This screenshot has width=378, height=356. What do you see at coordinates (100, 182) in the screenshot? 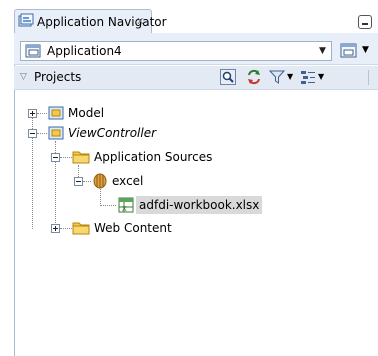
I see `package-icon` at bounding box center [100, 182].